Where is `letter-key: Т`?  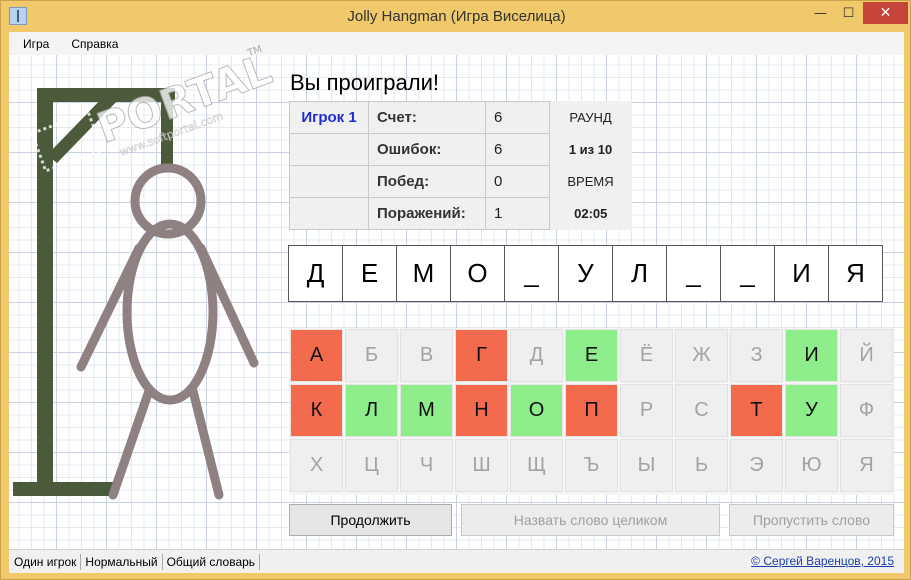 letter-key: Т is located at coordinates (756, 410).